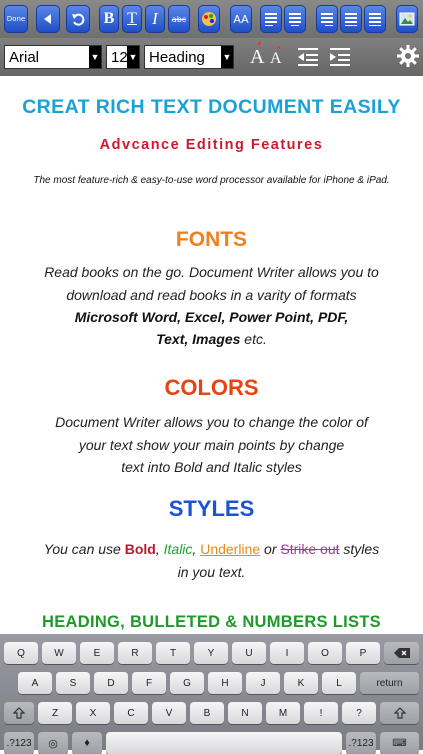  What do you see at coordinates (169, 713) in the screenshot?
I see `key-v: V` at bounding box center [169, 713].